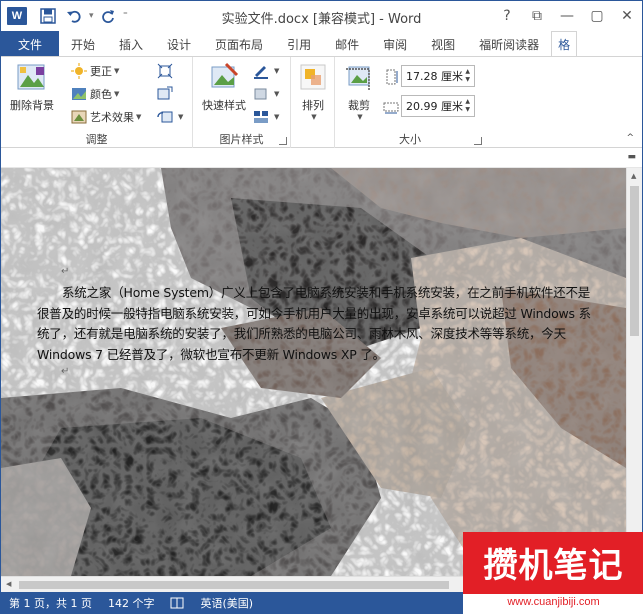 This screenshot has width=643, height=614. I want to click on height-icon, so click(392, 77).